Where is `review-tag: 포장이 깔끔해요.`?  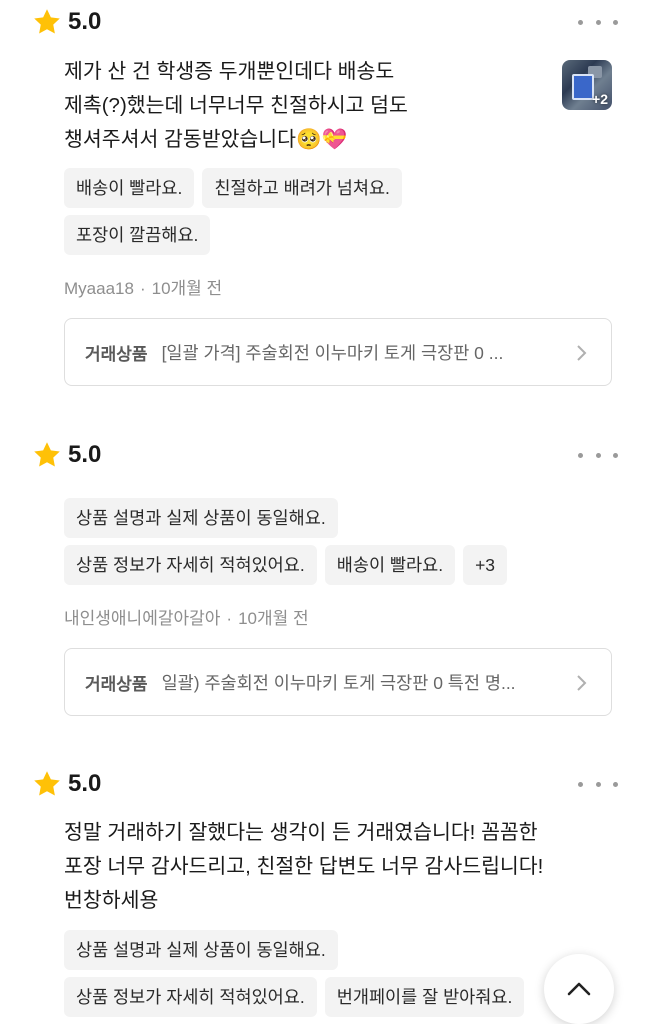
review-tag: 포장이 깔끔해요. is located at coordinates (137, 235).